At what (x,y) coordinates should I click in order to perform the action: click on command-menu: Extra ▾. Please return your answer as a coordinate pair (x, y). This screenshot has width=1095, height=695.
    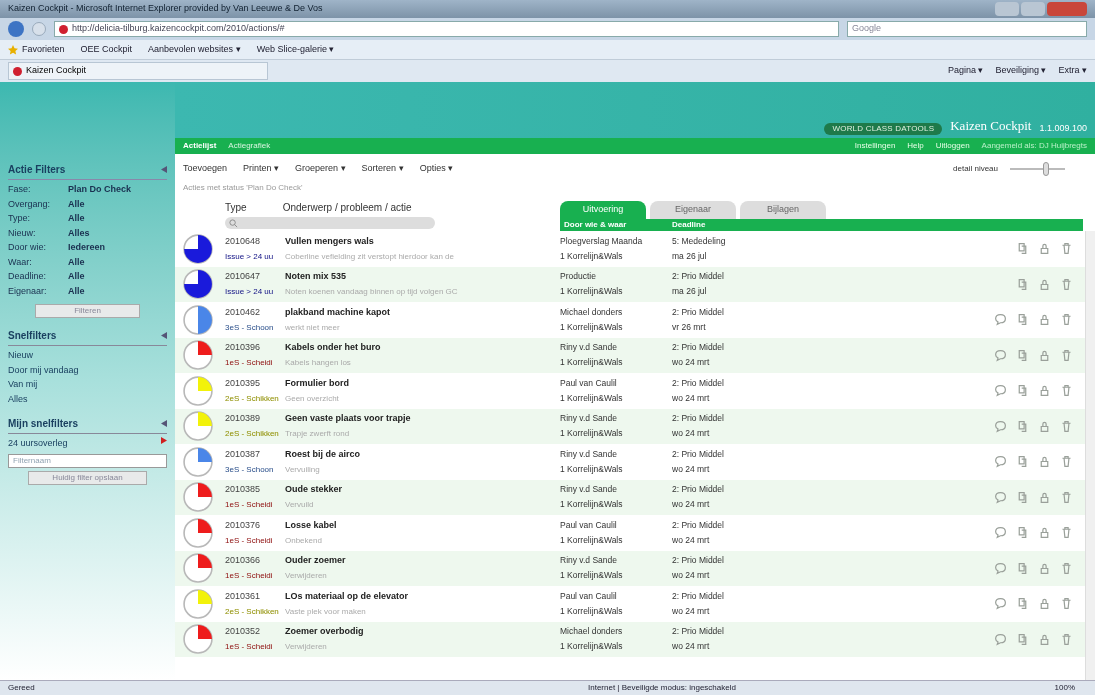
    Looking at the image, I should click on (1072, 71).